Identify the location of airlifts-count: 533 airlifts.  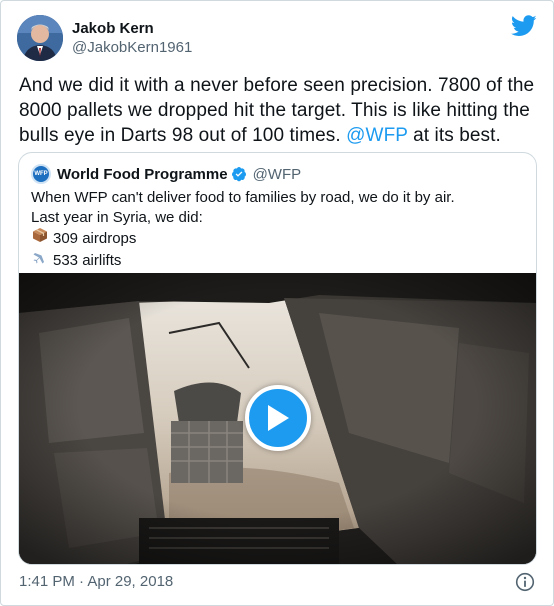
(87, 260).